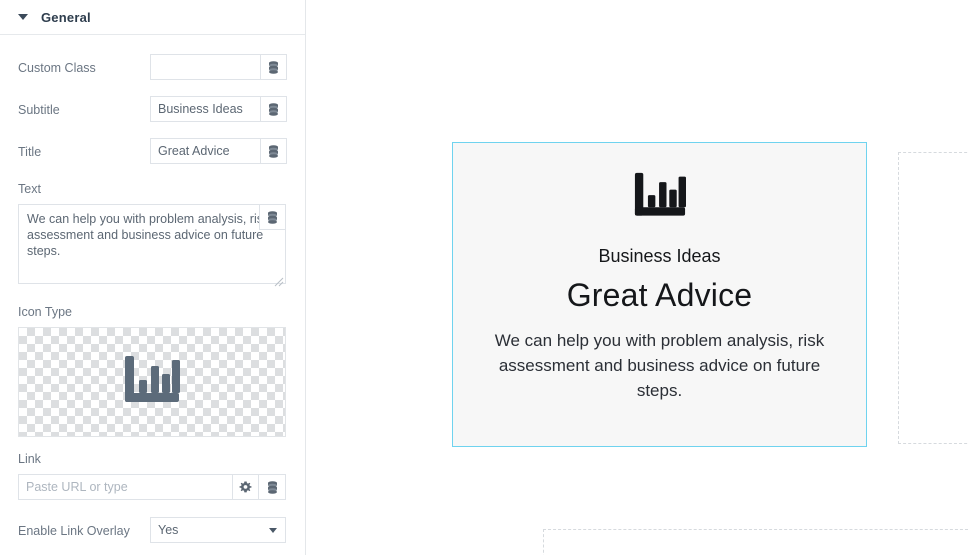  I want to click on placeholder-column-right, so click(933, 298).